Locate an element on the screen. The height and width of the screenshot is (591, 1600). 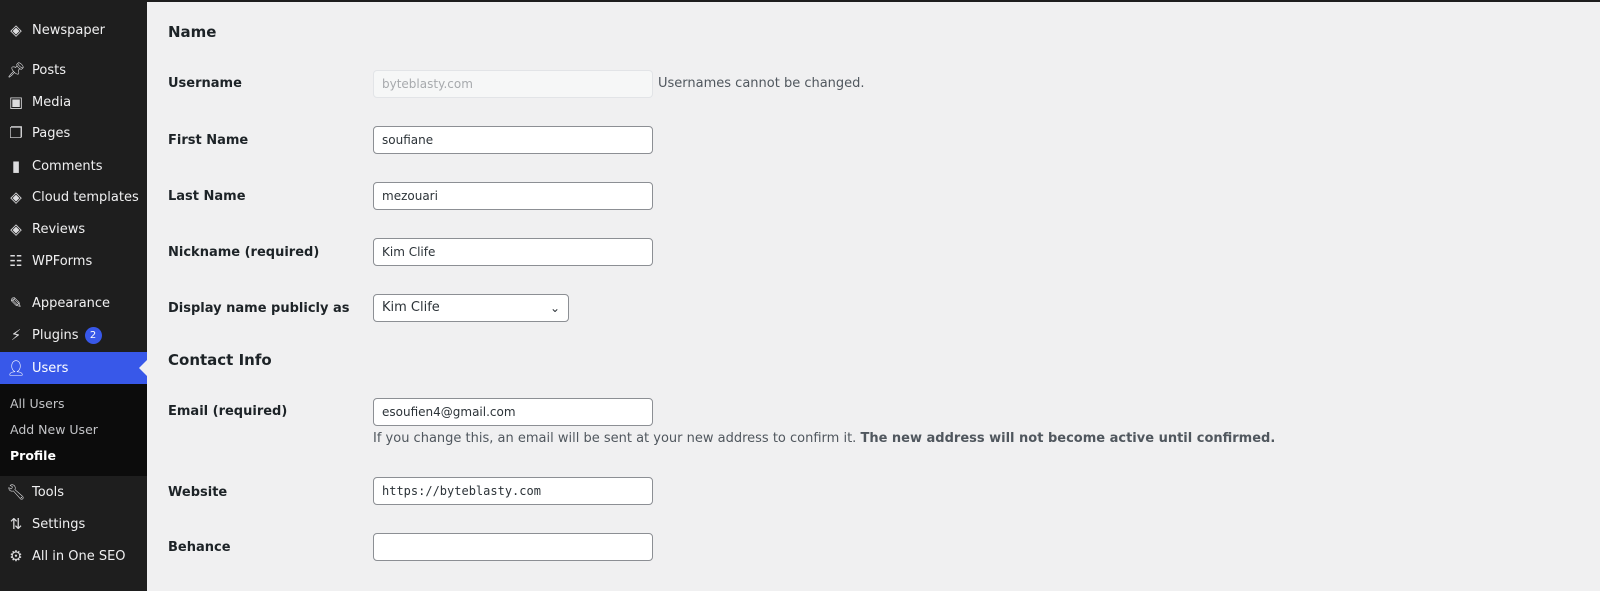
submenu-all-users: All Users is located at coordinates (37, 403).